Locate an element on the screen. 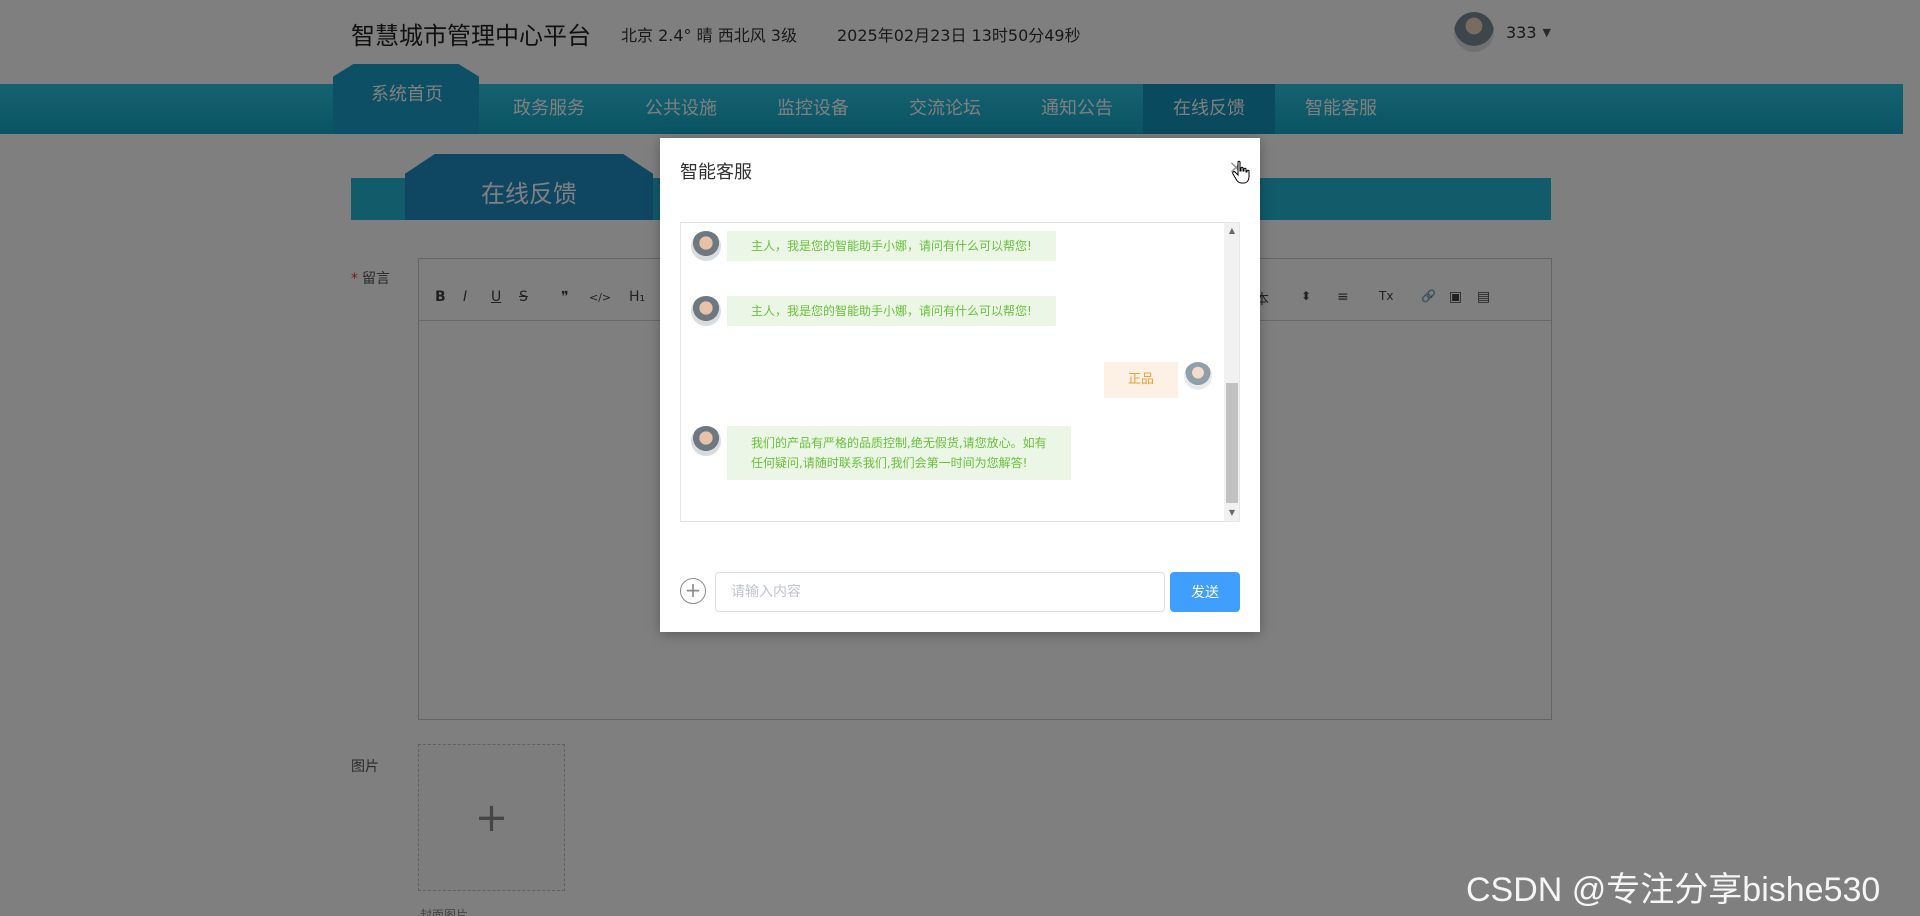 This screenshot has height=916, width=1920. chat-message-user: 正品 is located at coordinates (1158, 380).